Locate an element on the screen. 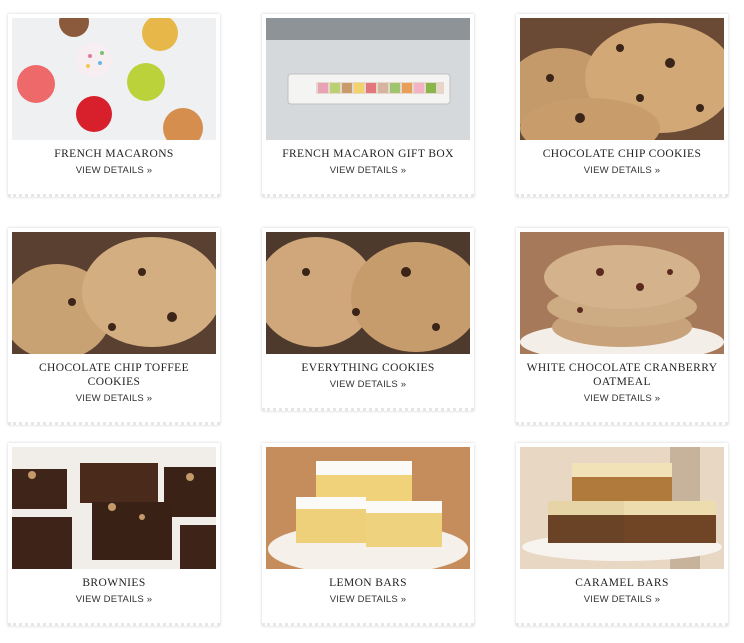  product-card-macaron-gift-box: FRENCH MACARON GIFT BOX VIEW DETAILS » is located at coordinates (368, 105).